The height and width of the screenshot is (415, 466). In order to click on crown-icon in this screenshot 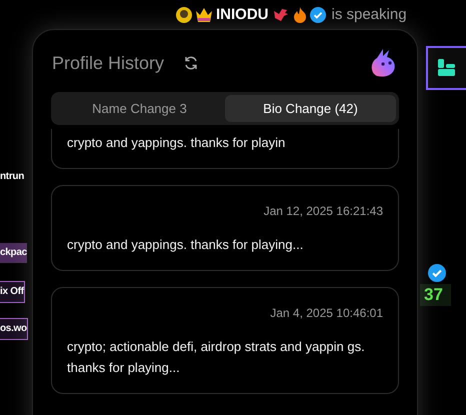, I will do `click(204, 15)`.